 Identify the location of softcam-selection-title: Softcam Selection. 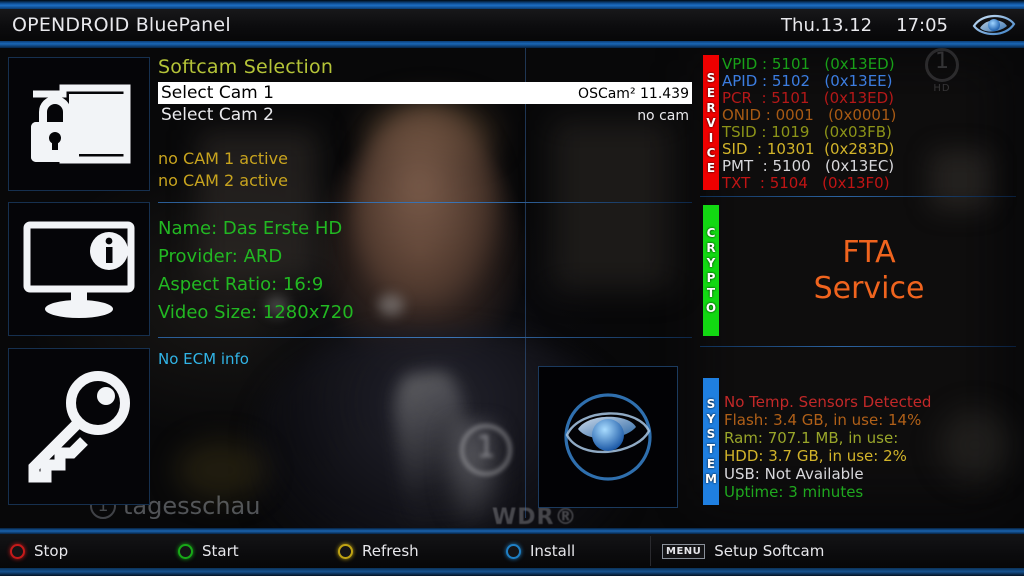
(246, 67).